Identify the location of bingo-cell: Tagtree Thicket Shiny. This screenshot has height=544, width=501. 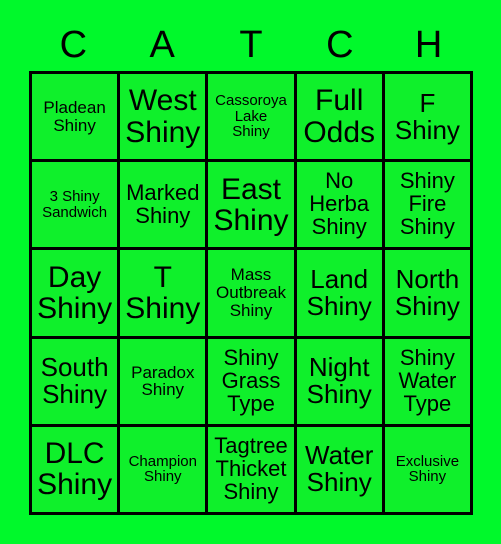
(251, 469).